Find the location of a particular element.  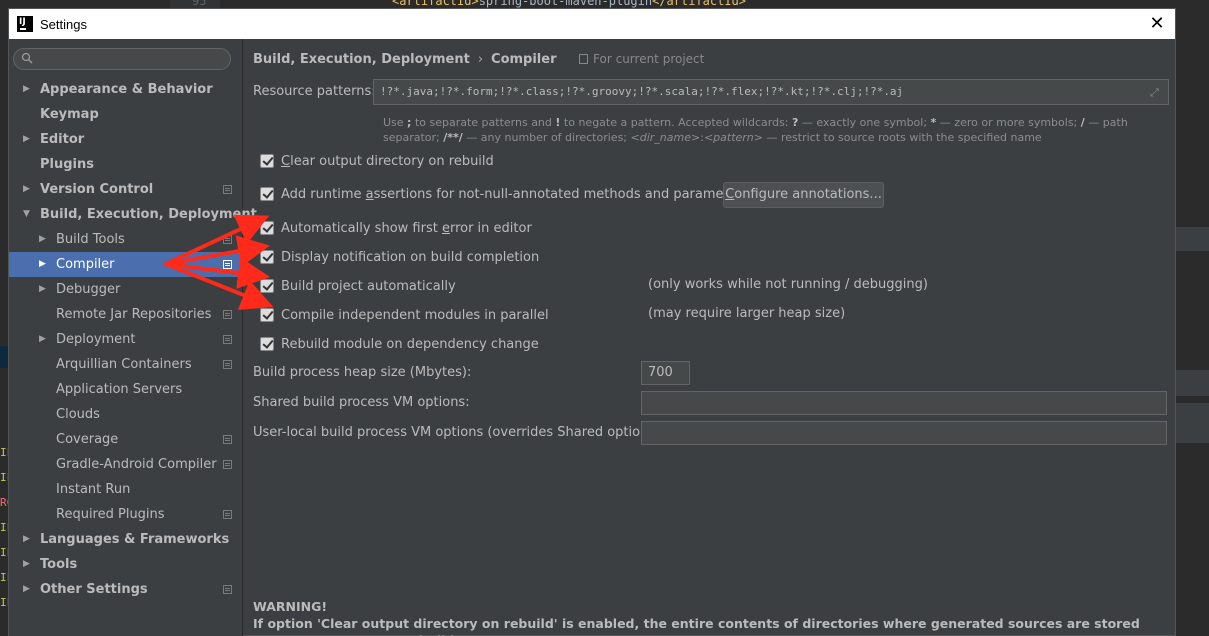

sidebar-item-label: Tools is located at coordinates (59, 564).